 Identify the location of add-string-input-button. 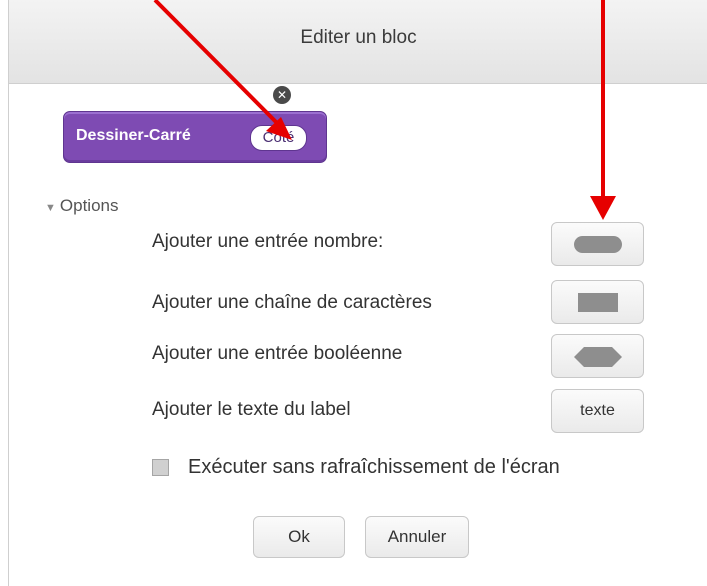
(597, 302).